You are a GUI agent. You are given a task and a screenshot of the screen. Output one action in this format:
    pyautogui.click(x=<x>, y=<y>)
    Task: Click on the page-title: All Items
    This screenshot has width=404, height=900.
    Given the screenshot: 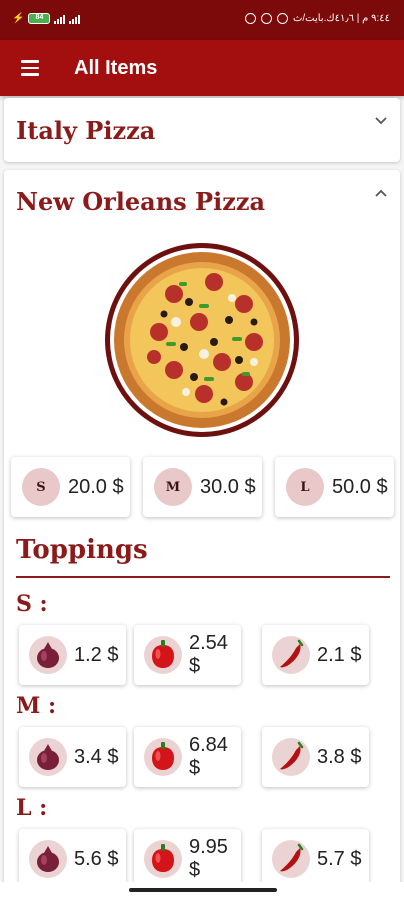 What is the action you would take?
    pyautogui.click(x=116, y=67)
    